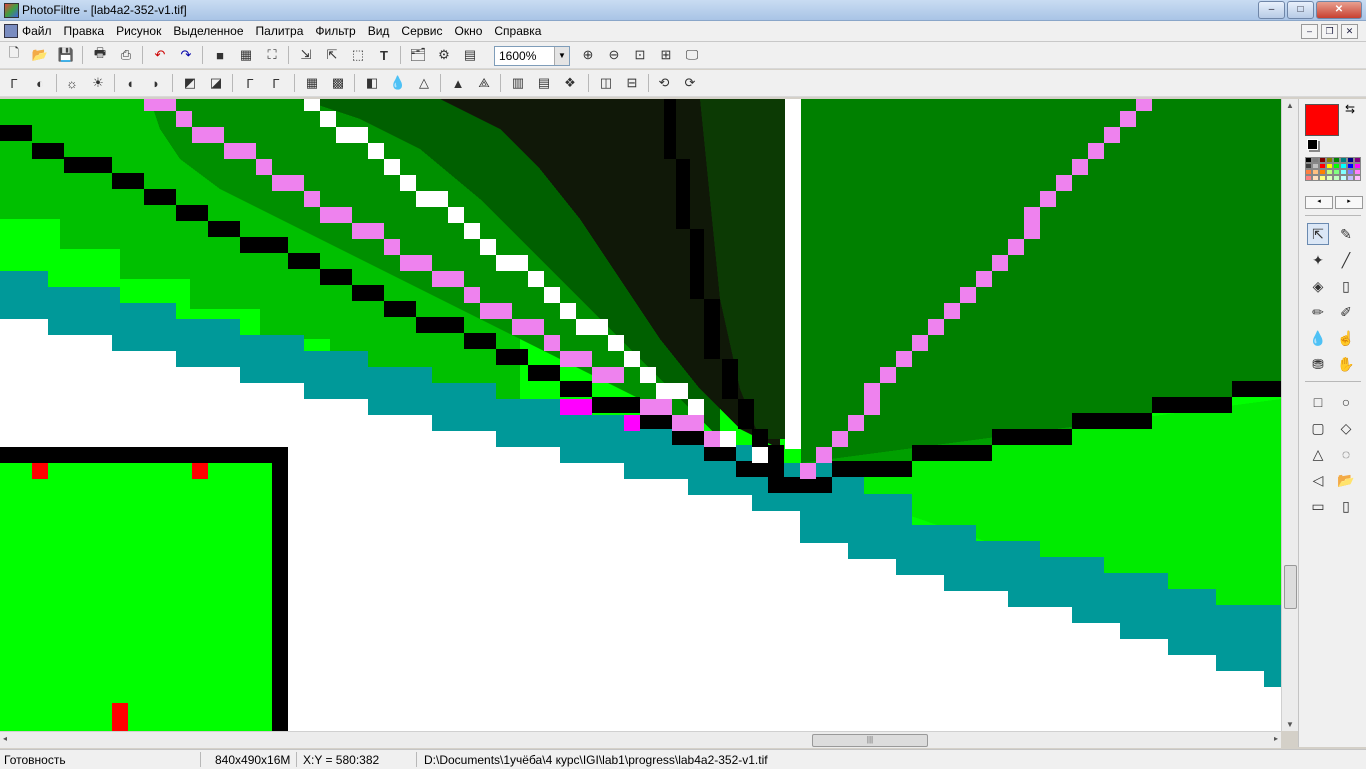 Image resolution: width=1366 pixels, height=769 pixels. Describe the element at coordinates (421, 31) in the screenshot. I see `menu-tools: Сервис` at that location.